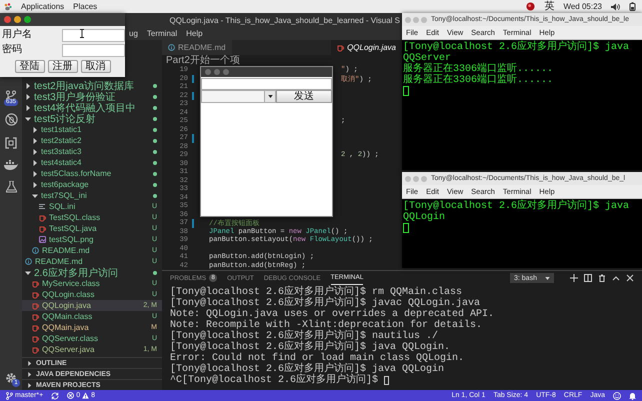 Image resolution: width=642 pixels, height=401 pixels. What do you see at coordinates (17, 19) in the screenshot?
I see `minimize-icon` at bounding box center [17, 19].